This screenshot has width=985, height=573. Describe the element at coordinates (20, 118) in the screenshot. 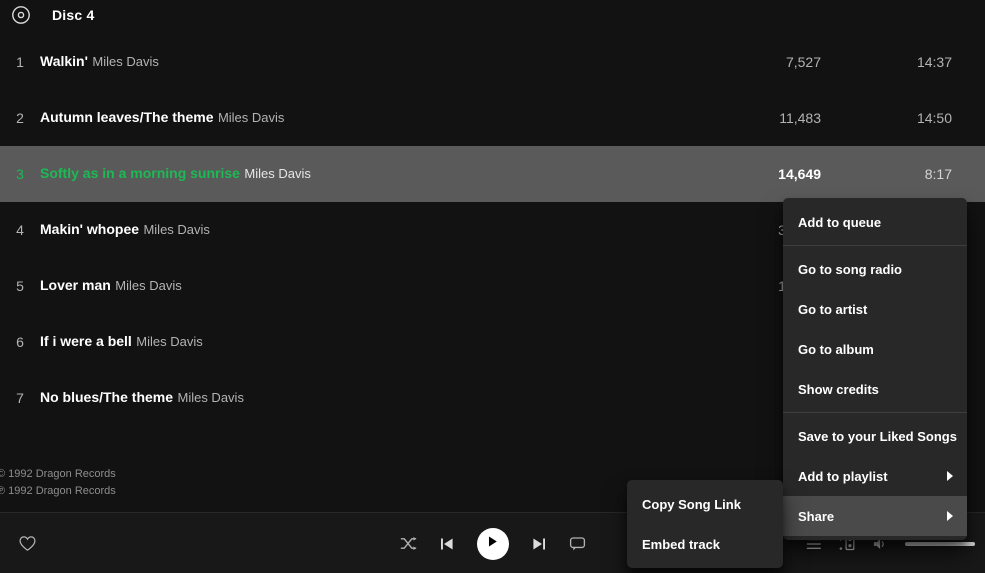

I see `track-number: 2` at that location.